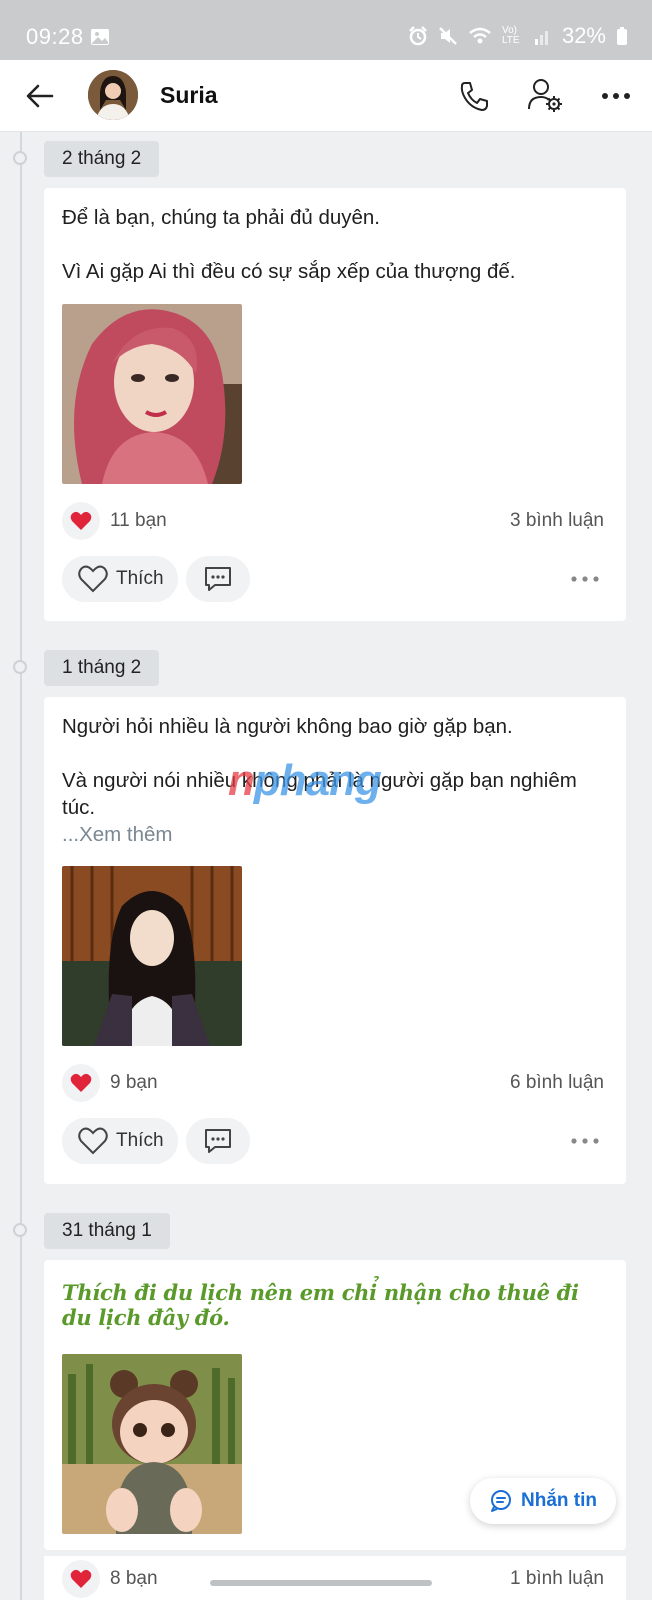  I want to click on post-line: Để là bạn, chúng ta phải đủ duyên., so click(221, 217).